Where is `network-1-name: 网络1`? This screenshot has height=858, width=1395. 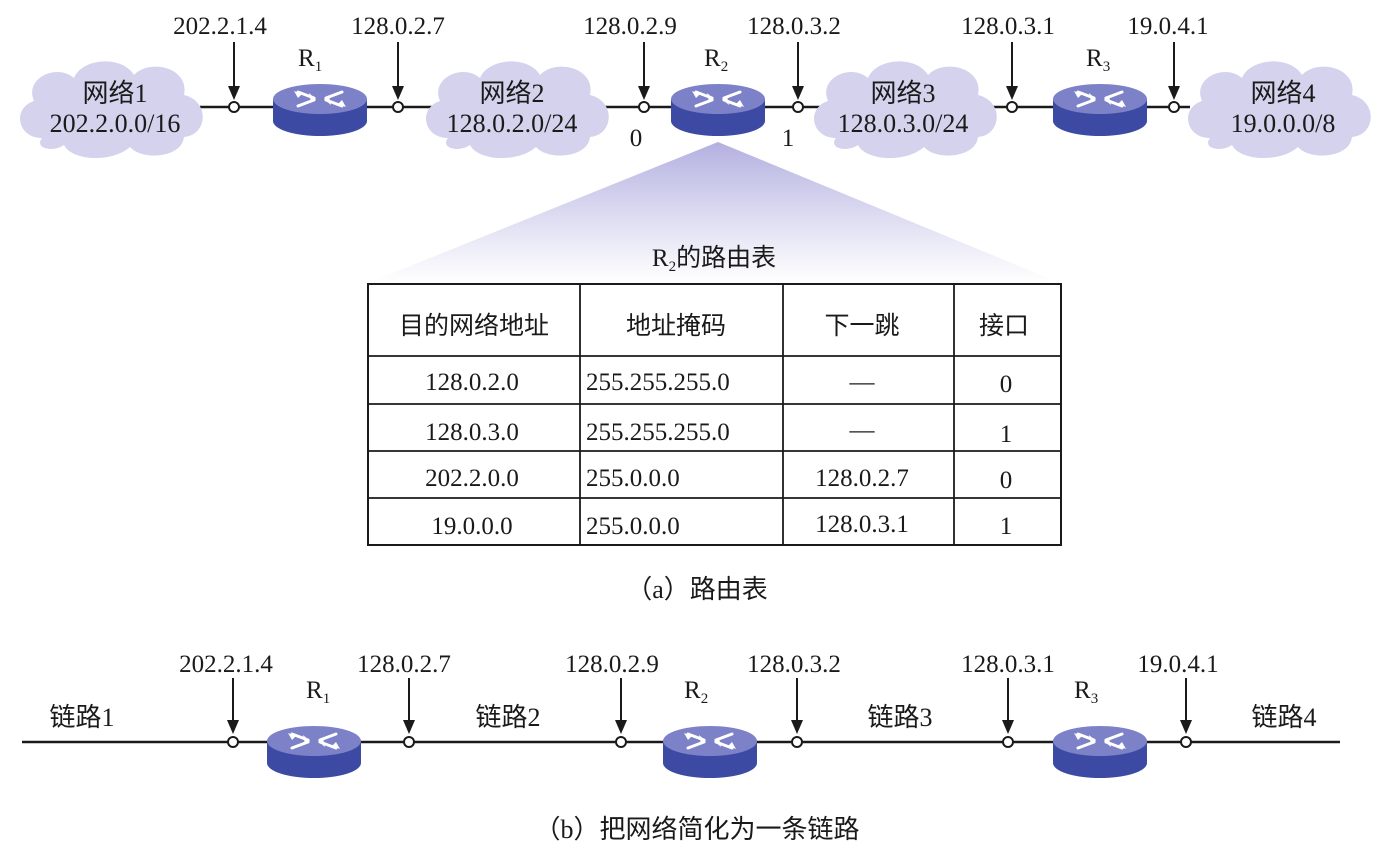
network-1-name: 网络1 is located at coordinates (114, 93).